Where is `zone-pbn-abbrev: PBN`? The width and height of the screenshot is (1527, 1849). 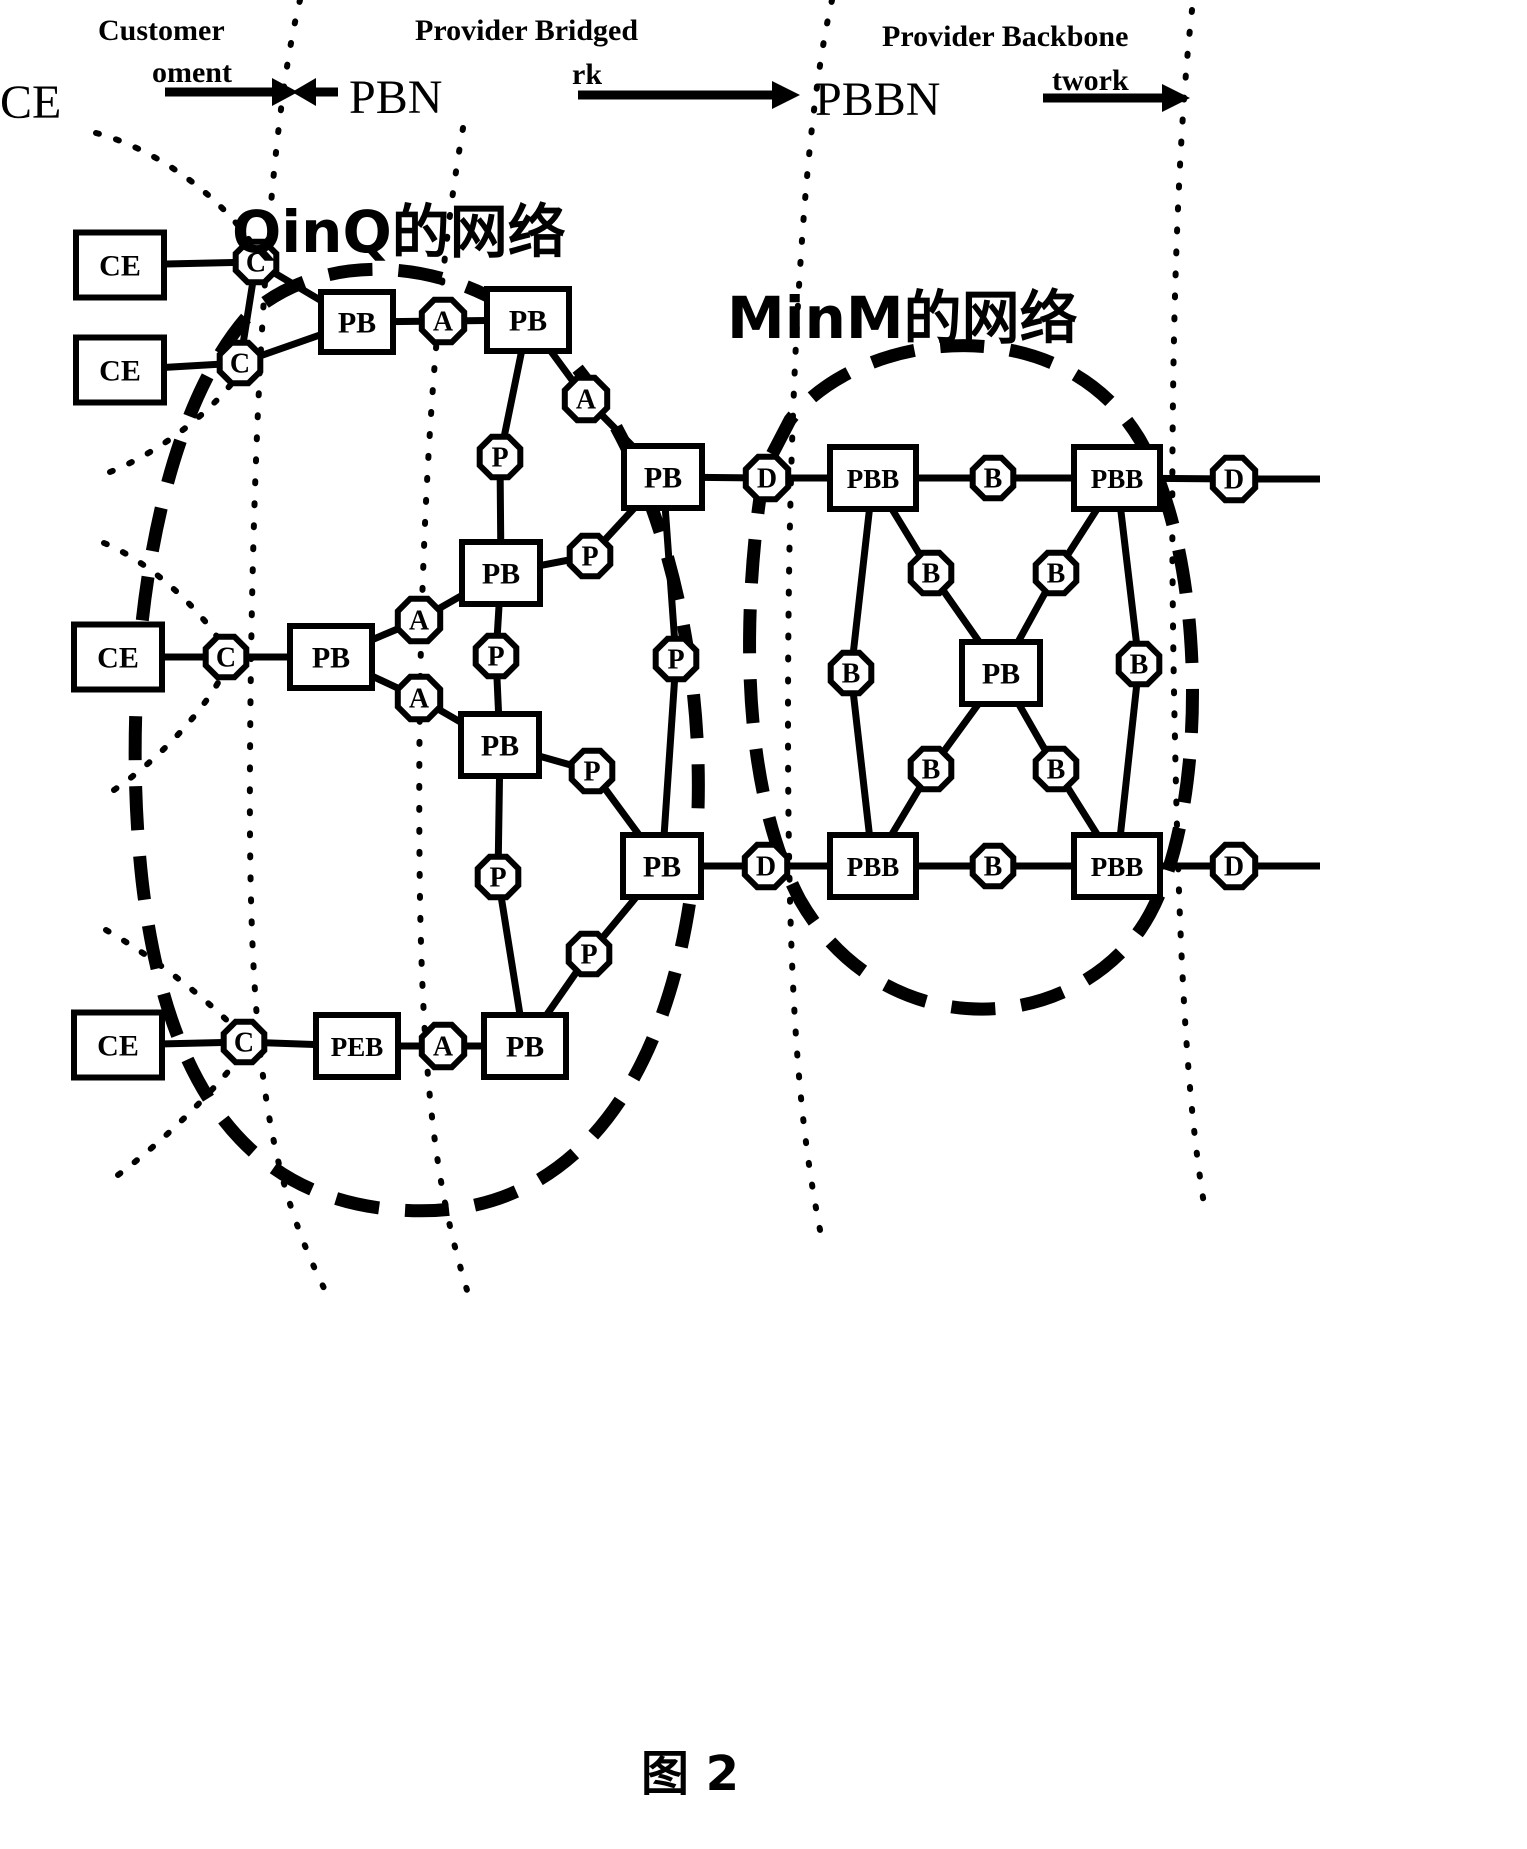 zone-pbn-abbrev: PBN is located at coordinates (395, 97).